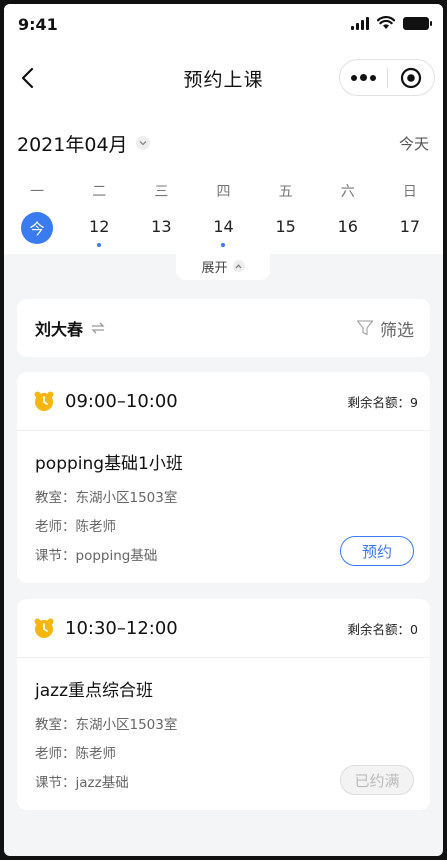 The image size is (447, 860). I want to click on class-time: 10:30–12:00, so click(121, 628).